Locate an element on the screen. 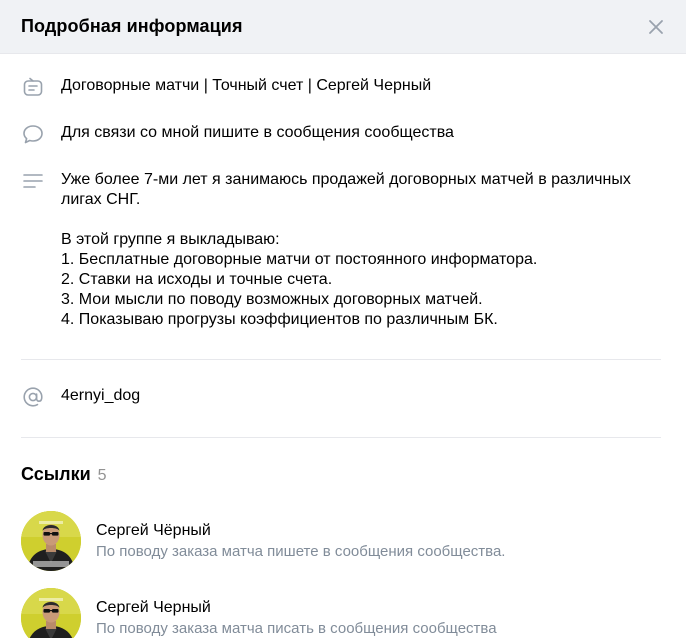 This screenshot has height=638, width=686. links-title: Ссылки is located at coordinates (56, 474).